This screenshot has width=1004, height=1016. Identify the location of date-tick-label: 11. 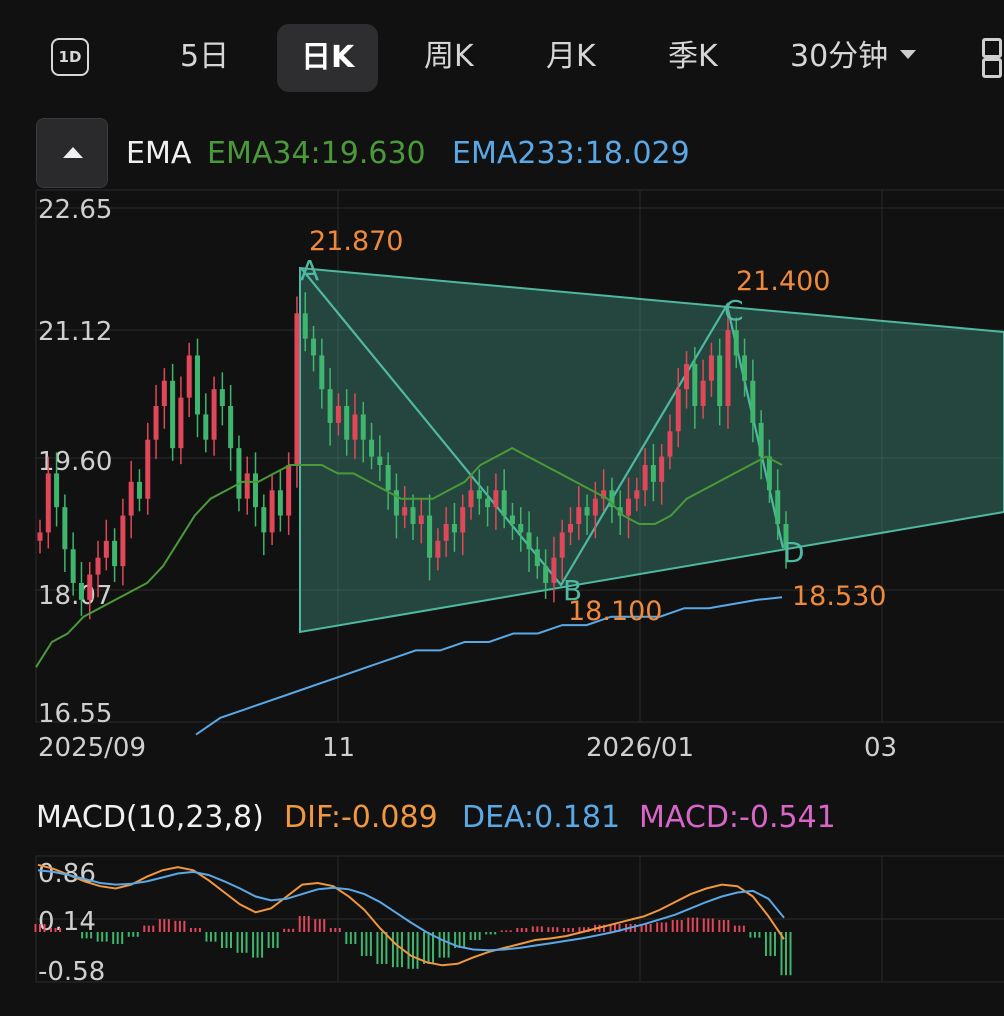
(338, 748).